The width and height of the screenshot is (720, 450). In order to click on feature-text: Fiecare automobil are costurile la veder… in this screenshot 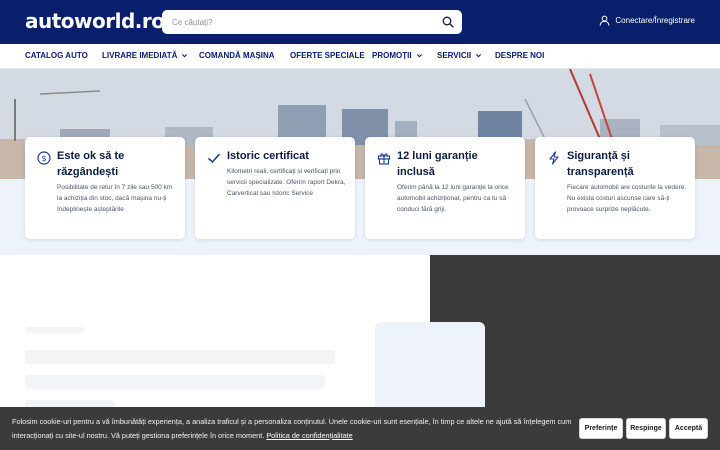, I will do `click(627, 198)`.